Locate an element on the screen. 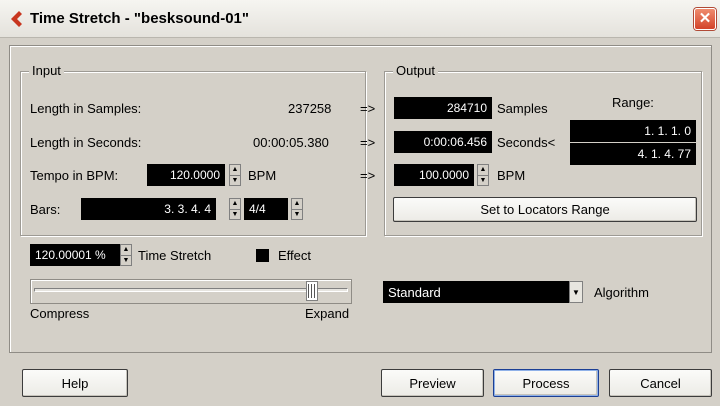  tempo-input: 120.0000 is located at coordinates (186, 175).